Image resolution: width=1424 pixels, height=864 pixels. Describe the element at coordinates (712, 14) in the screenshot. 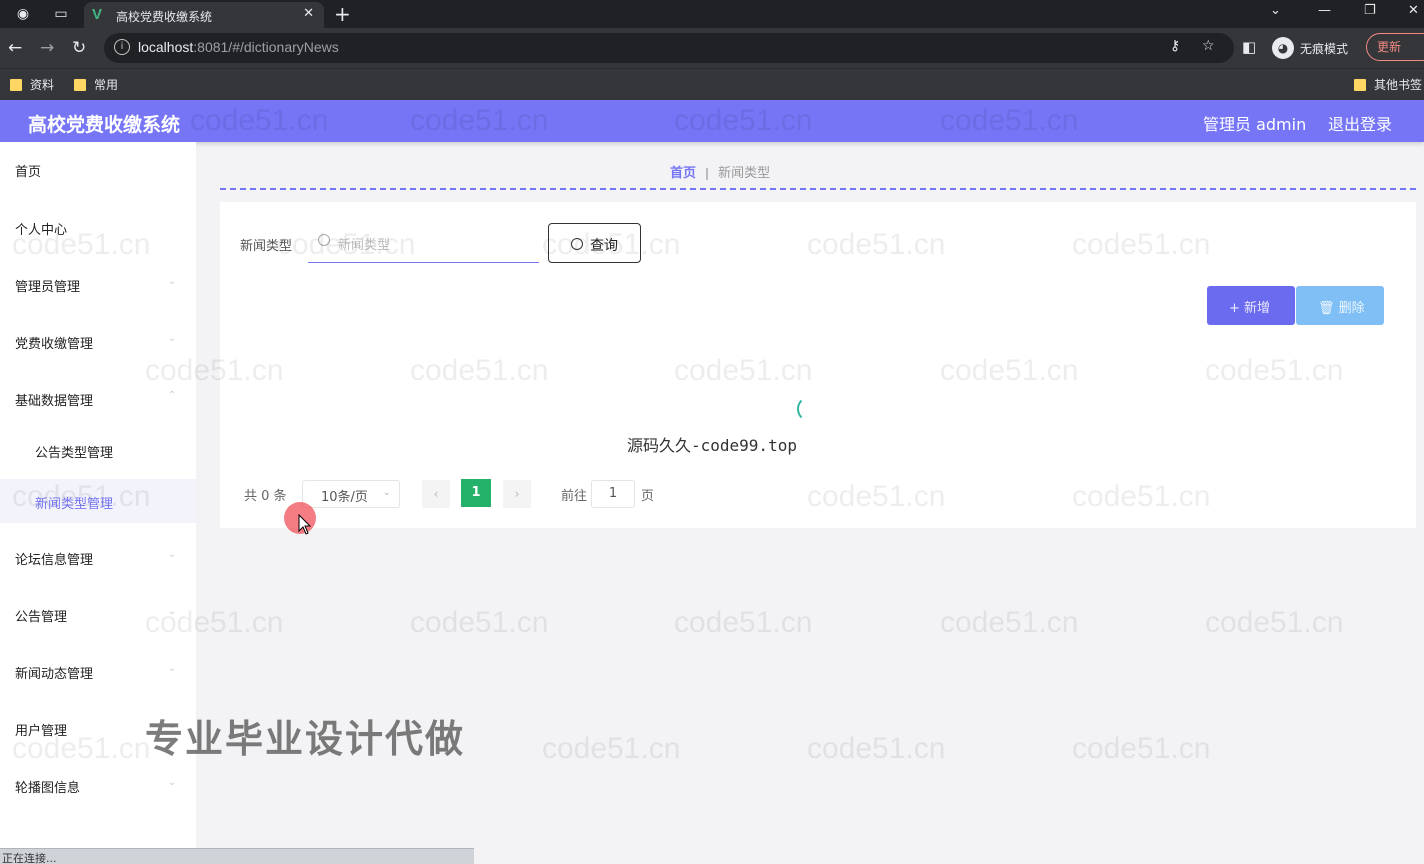

I see `browser-tab-bar: ◉ ▭ V 高校党费收缴系统 ✕ + ⌄ — ❐ ✕` at that location.